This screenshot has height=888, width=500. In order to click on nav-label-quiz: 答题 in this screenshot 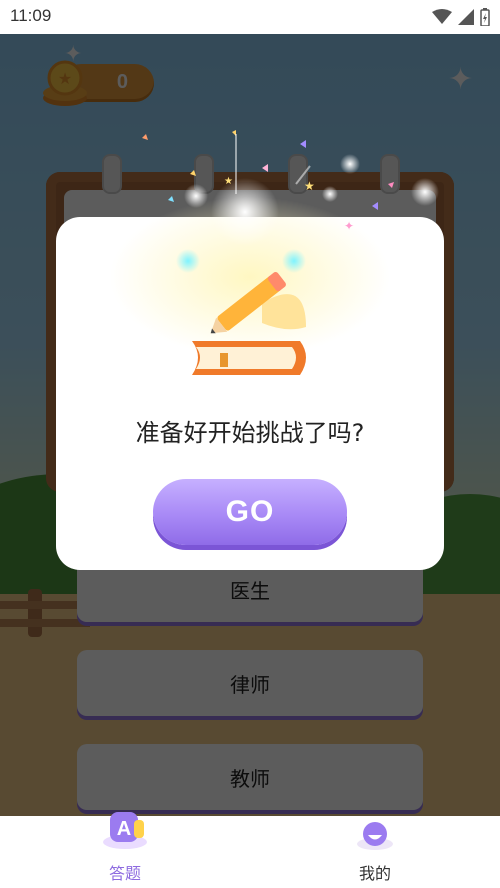, I will do `click(124, 873)`.